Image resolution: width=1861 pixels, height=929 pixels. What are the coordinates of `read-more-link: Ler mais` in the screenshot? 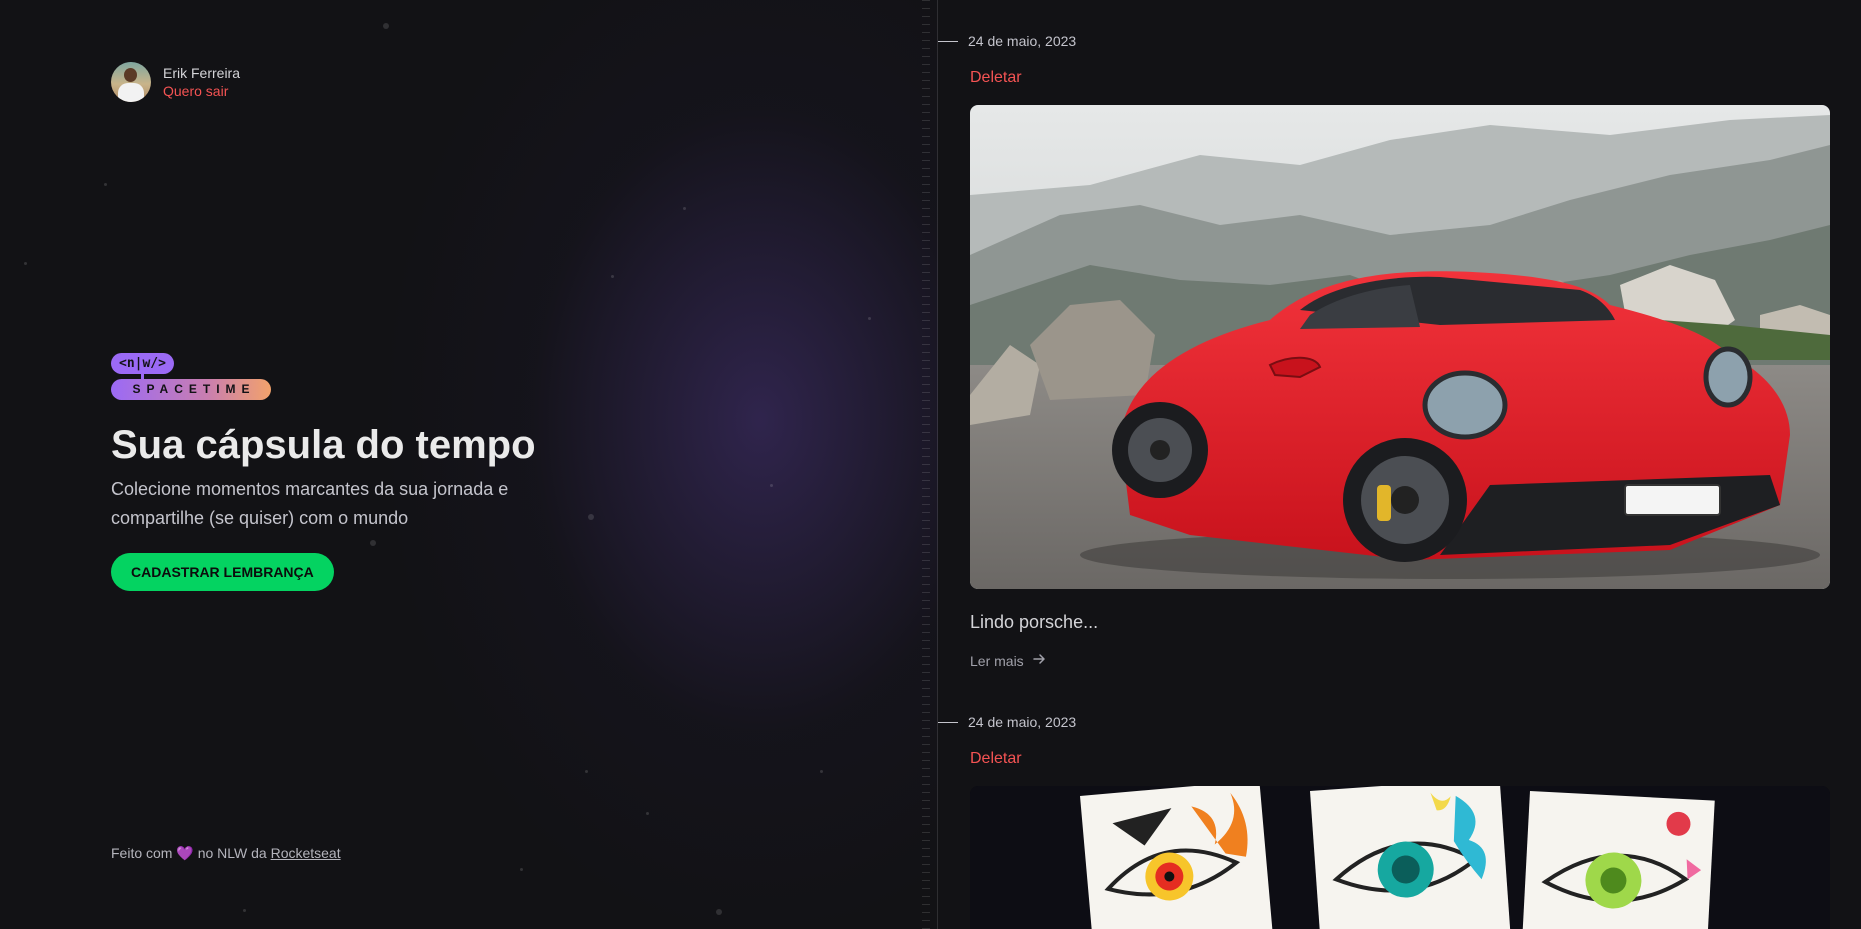 It's located at (1008, 661).